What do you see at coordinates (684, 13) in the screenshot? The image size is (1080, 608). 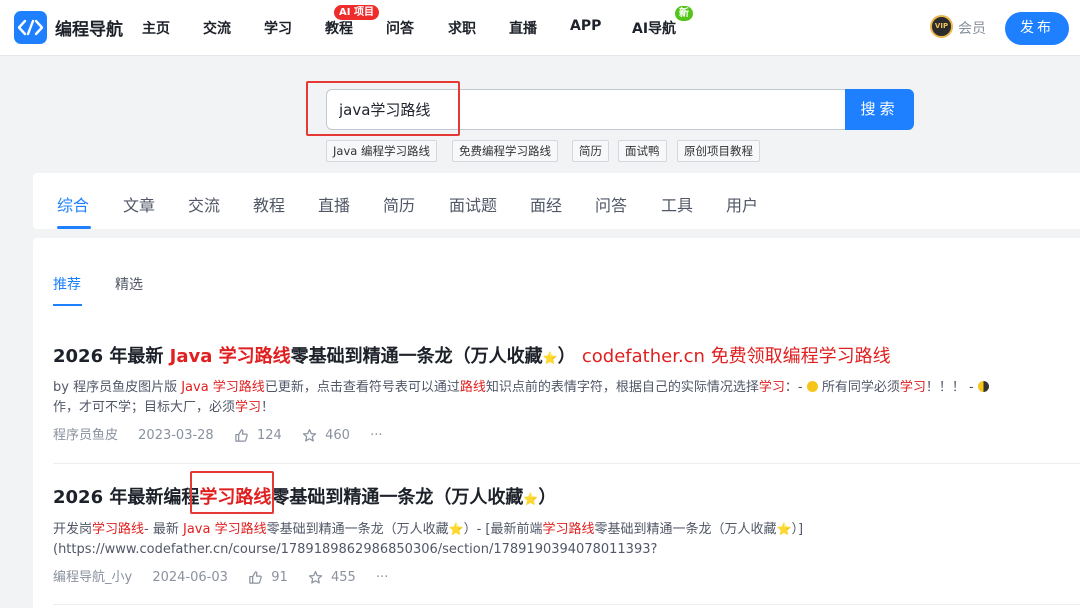 I see `new-badge: 新` at bounding box center [684, 13].